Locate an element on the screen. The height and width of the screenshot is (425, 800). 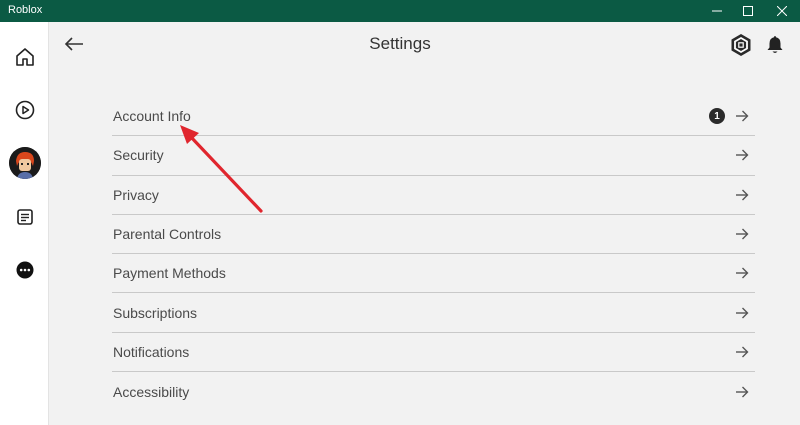
close-button is located at coordinates (782, 11).